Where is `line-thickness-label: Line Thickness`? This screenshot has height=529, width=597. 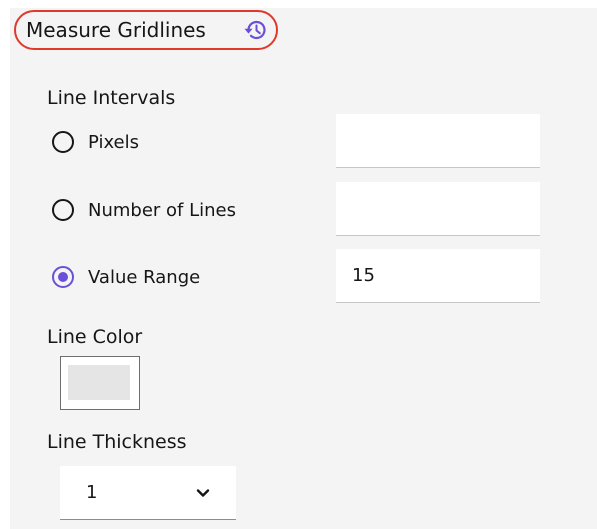
line-thickness-label: Line Thickness is located at coordinates (117, 442).